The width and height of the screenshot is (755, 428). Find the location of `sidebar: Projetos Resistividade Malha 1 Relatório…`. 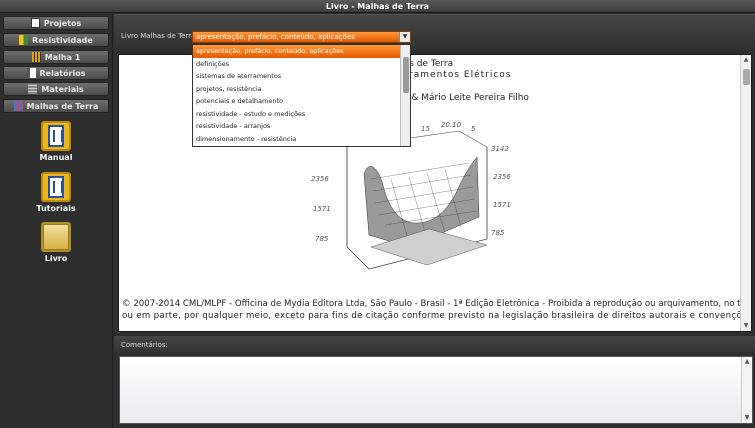

sidebar: Projetos Resistividade Malha 1 Relatório… is located at coordinates (56, 221).